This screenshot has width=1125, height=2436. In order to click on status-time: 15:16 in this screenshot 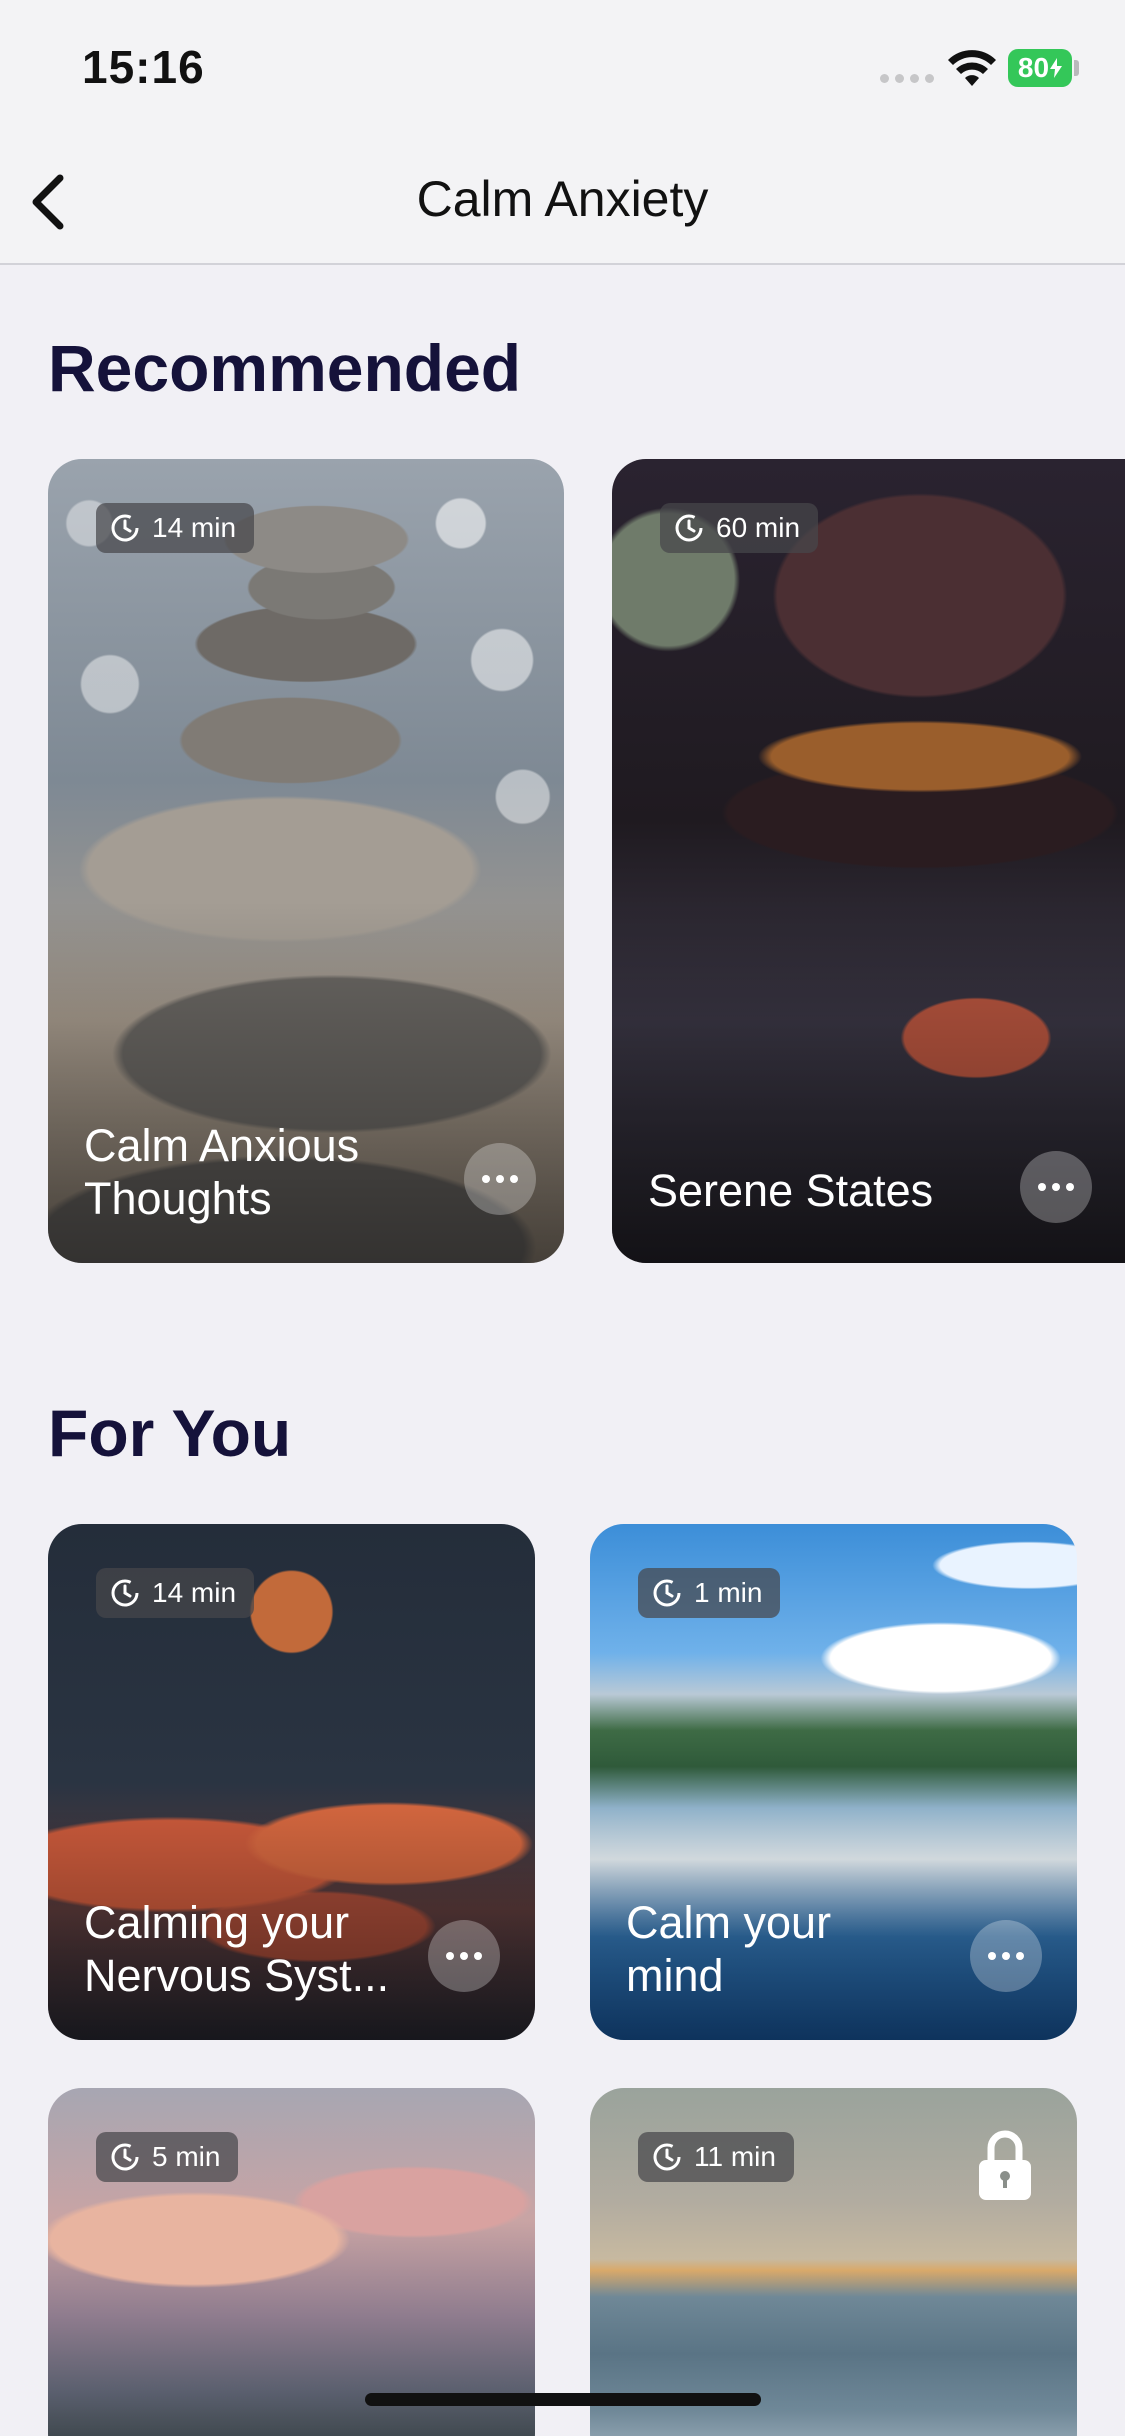, I will do `click(143, 67)`.